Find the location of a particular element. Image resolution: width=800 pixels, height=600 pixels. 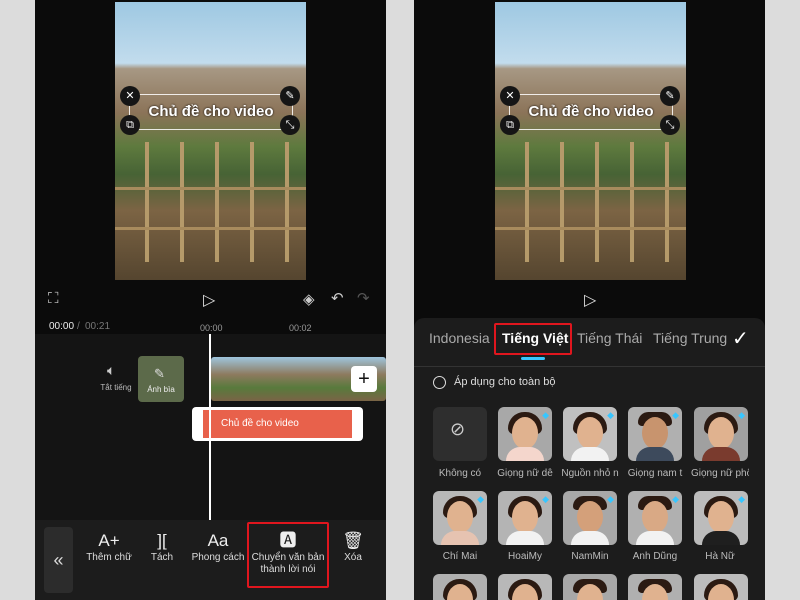

tab-chinese: Tiếng Trung is located at coordinates (690, 338).